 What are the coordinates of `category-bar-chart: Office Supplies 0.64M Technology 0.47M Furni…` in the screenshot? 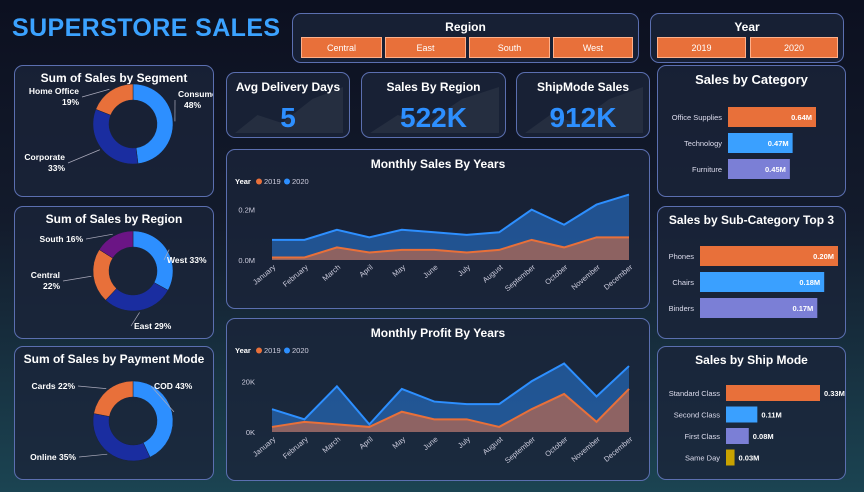 It's located at (744, 143).